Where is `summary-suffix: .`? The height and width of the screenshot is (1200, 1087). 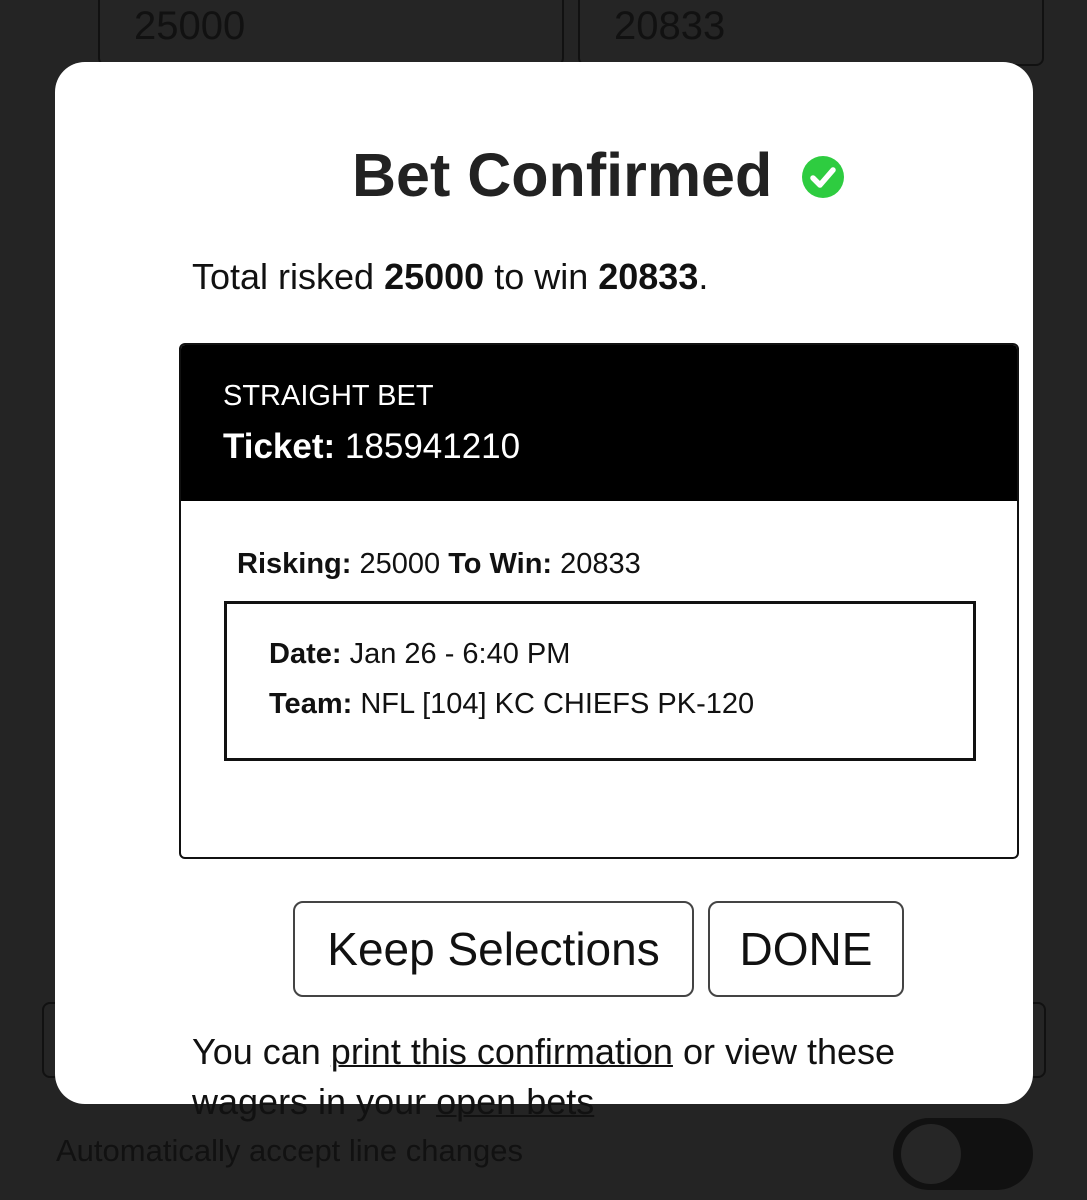
summary-suffix: . is located at coordinates (703, 276).